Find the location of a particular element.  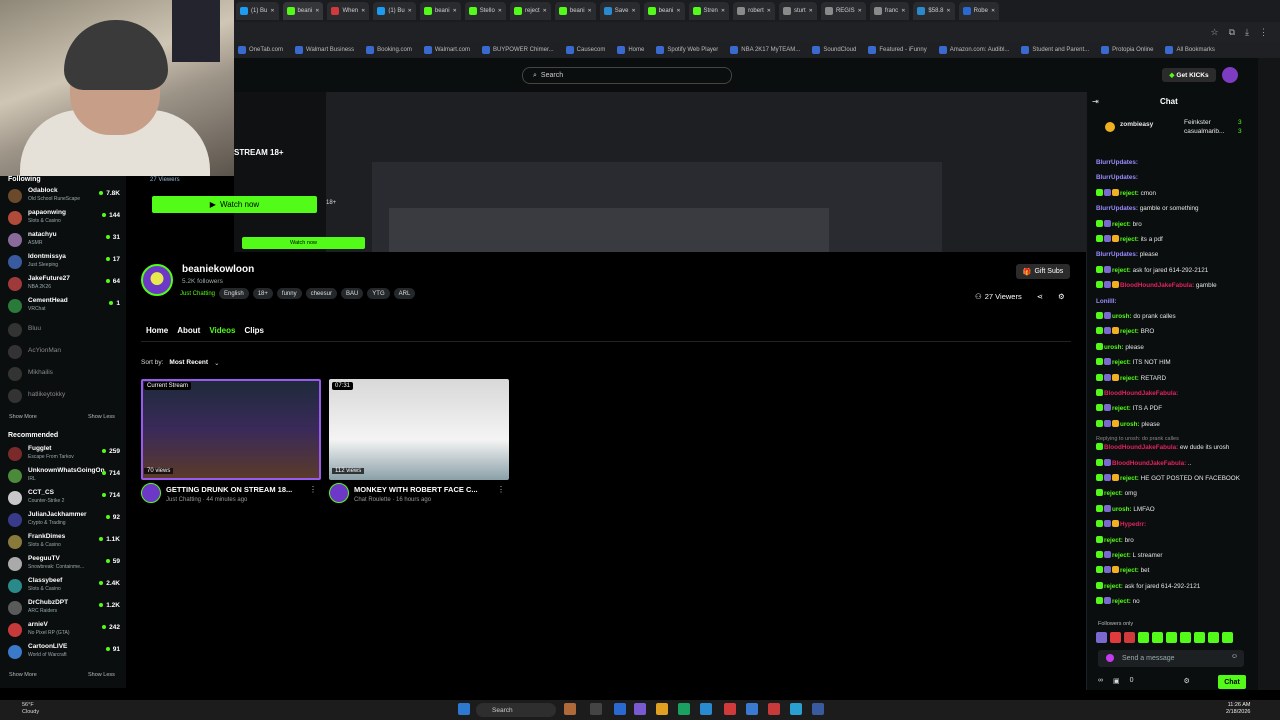

chat-message: reject: ask for jared 614-292-2121 is located at coordinates (1176, 270).